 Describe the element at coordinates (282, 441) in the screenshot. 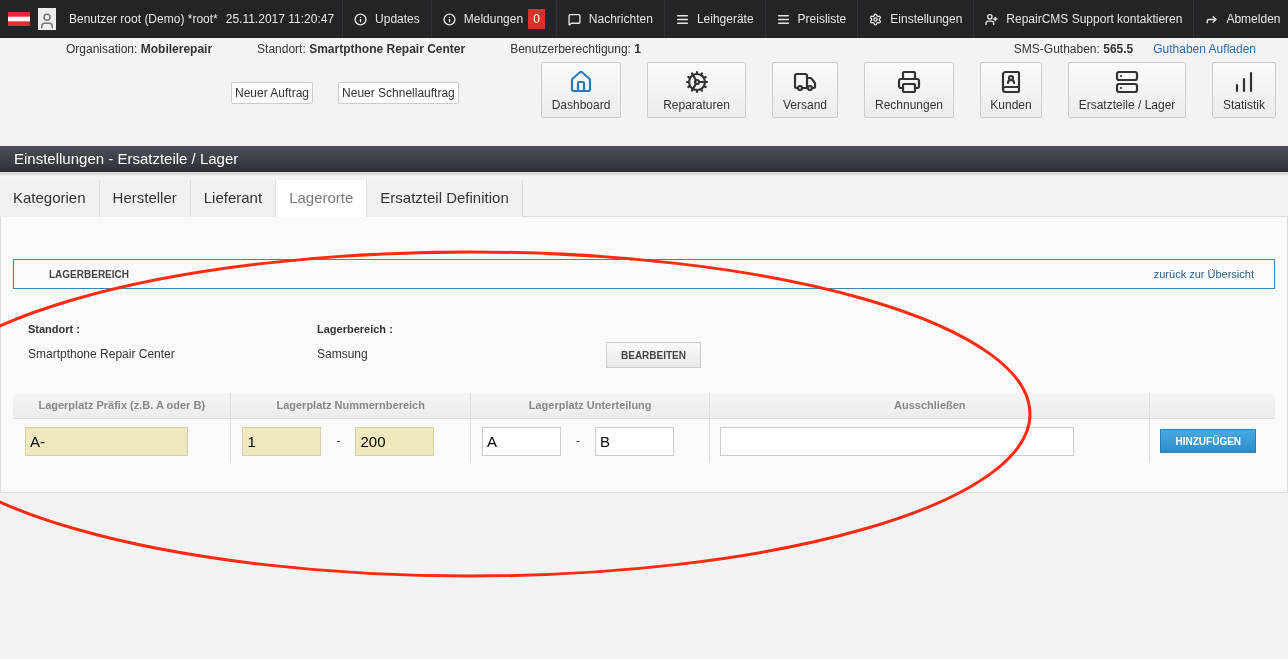

I see `range-from-field: 1` at that location.